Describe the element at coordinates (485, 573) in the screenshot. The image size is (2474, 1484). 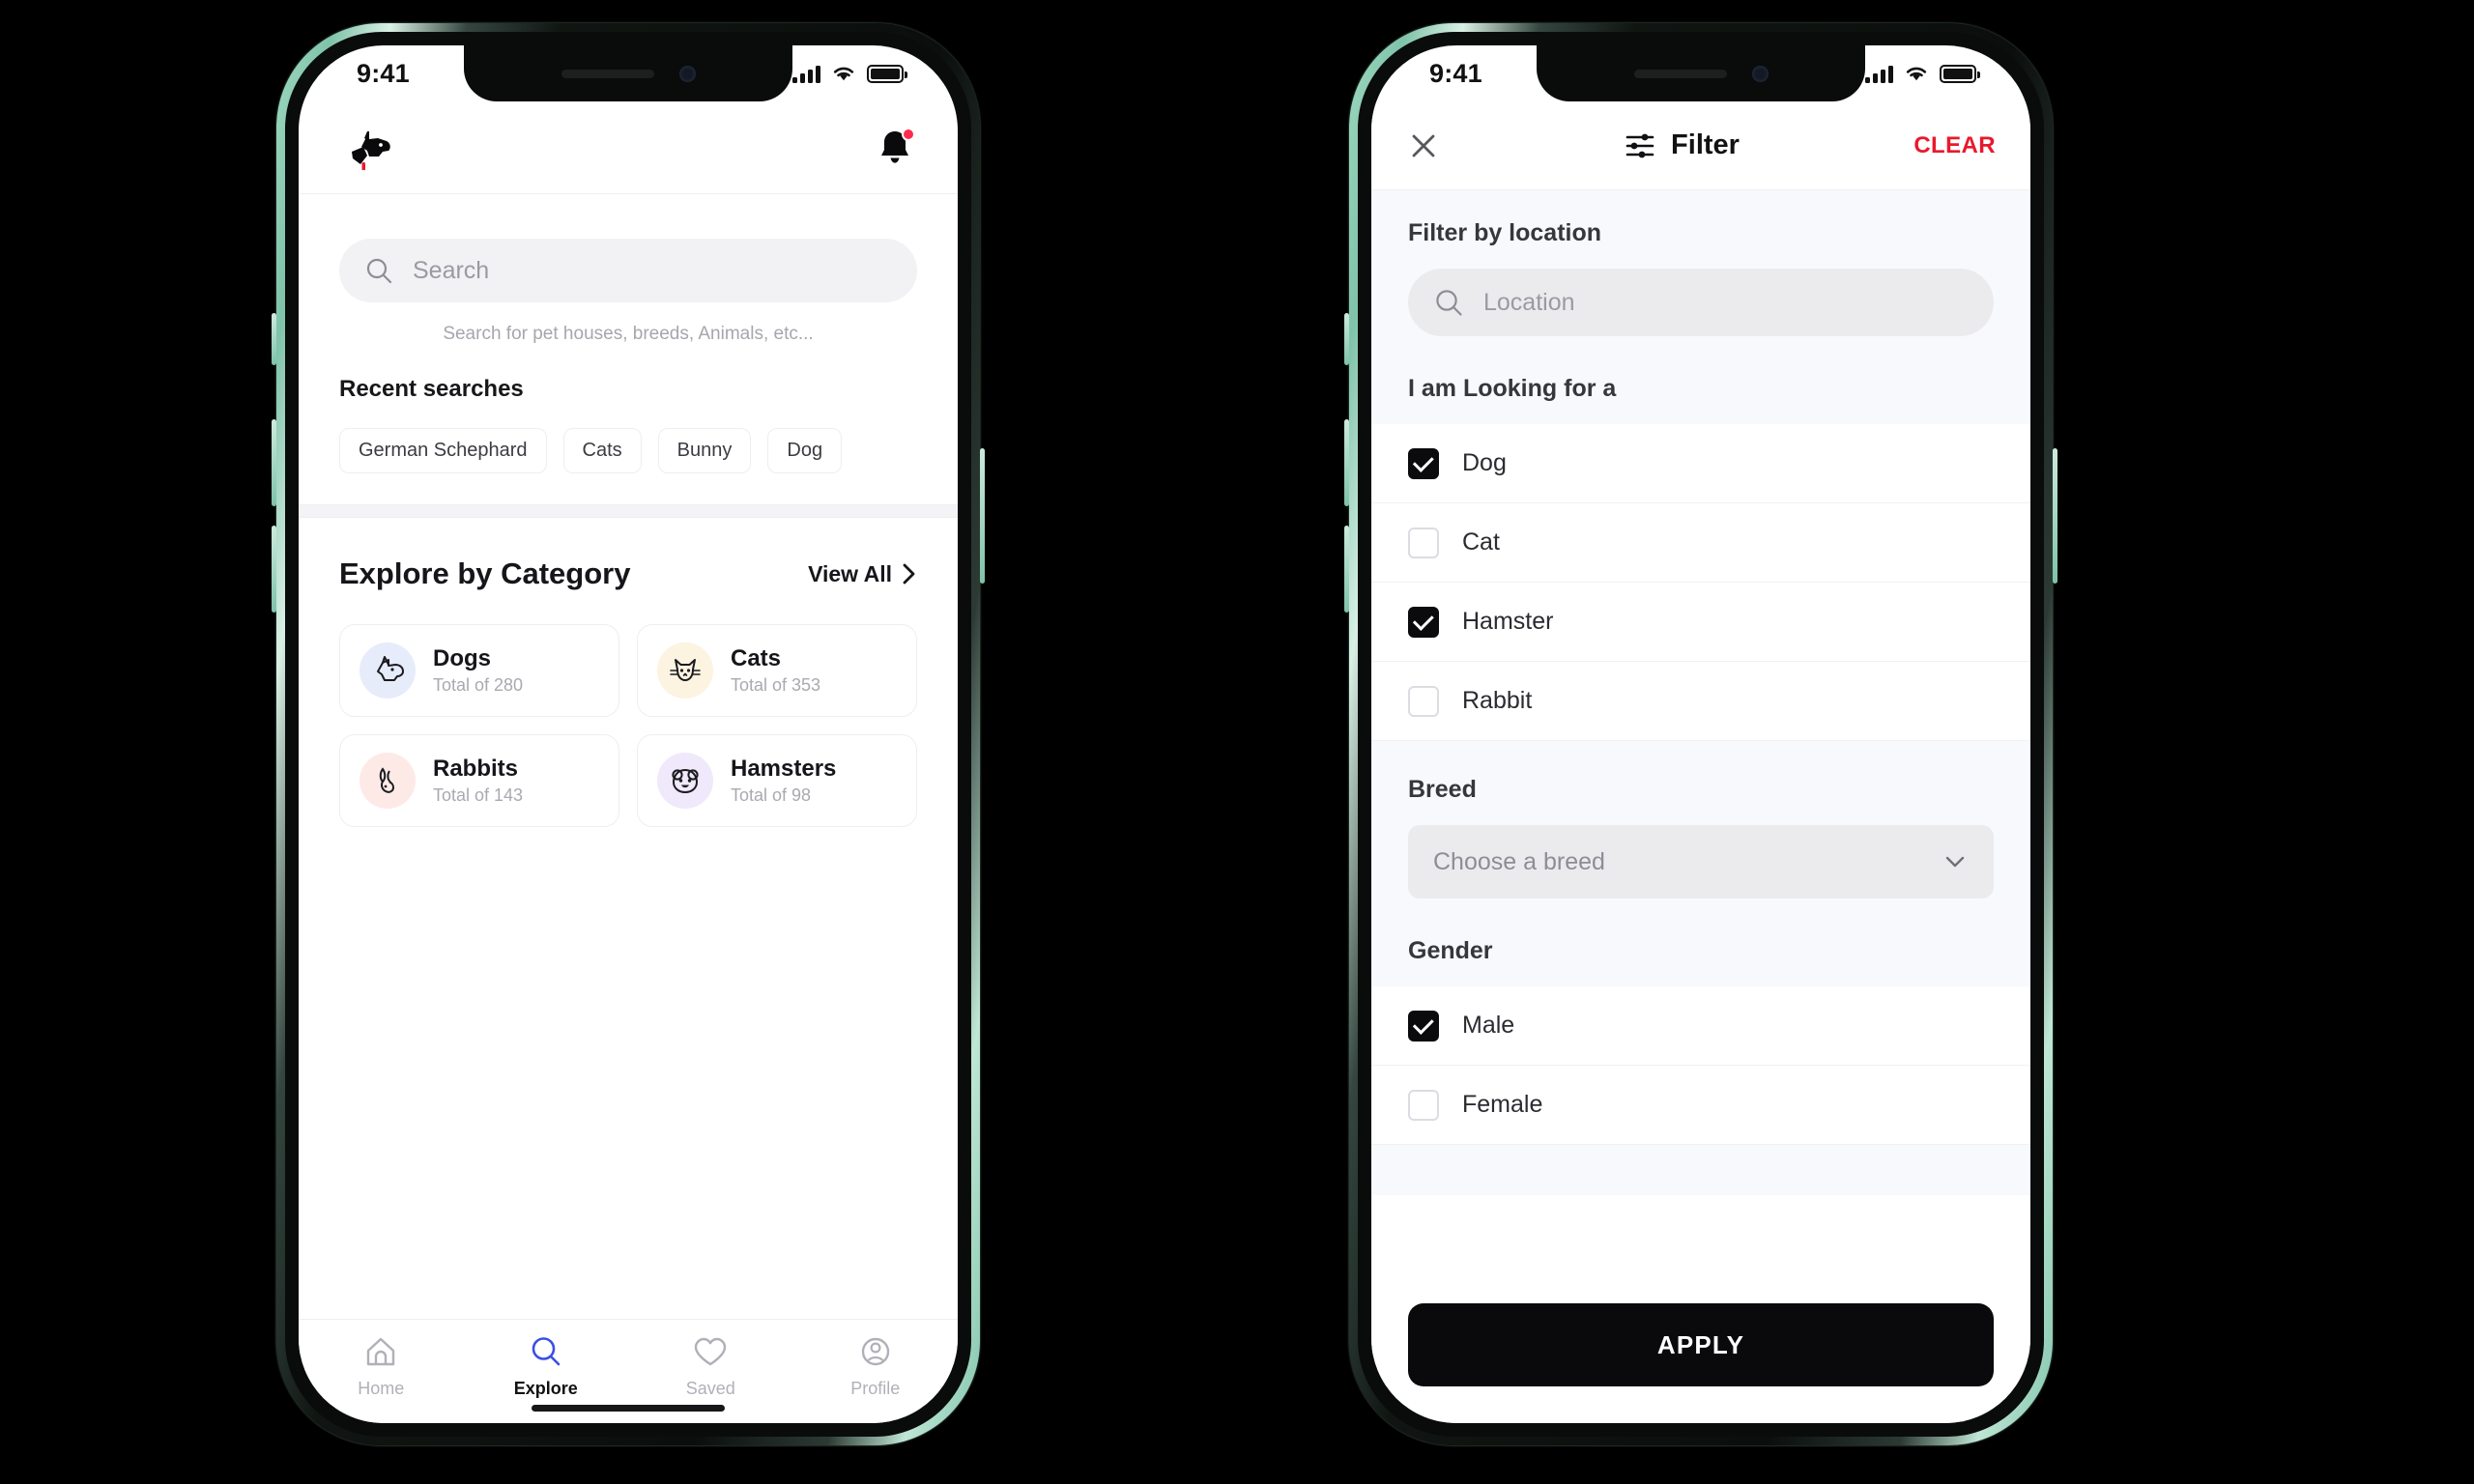
I see `category-title: Explore by Category` at that location.